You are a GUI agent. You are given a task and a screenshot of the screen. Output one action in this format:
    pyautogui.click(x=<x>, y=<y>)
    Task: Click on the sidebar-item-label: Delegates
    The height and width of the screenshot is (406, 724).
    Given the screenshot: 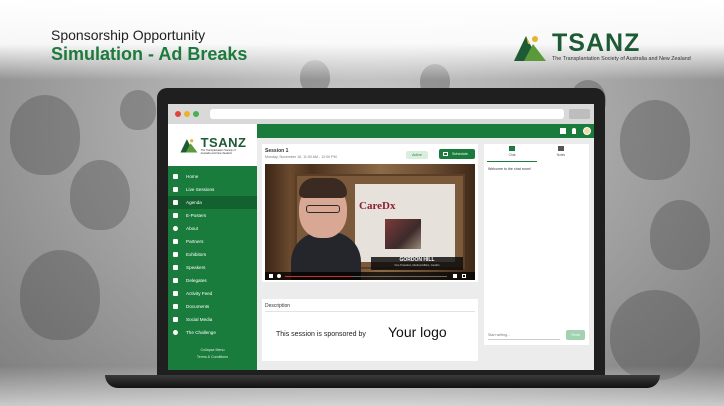 What is the action you would take?
    pyautogui.click(x=196, y=280)
    